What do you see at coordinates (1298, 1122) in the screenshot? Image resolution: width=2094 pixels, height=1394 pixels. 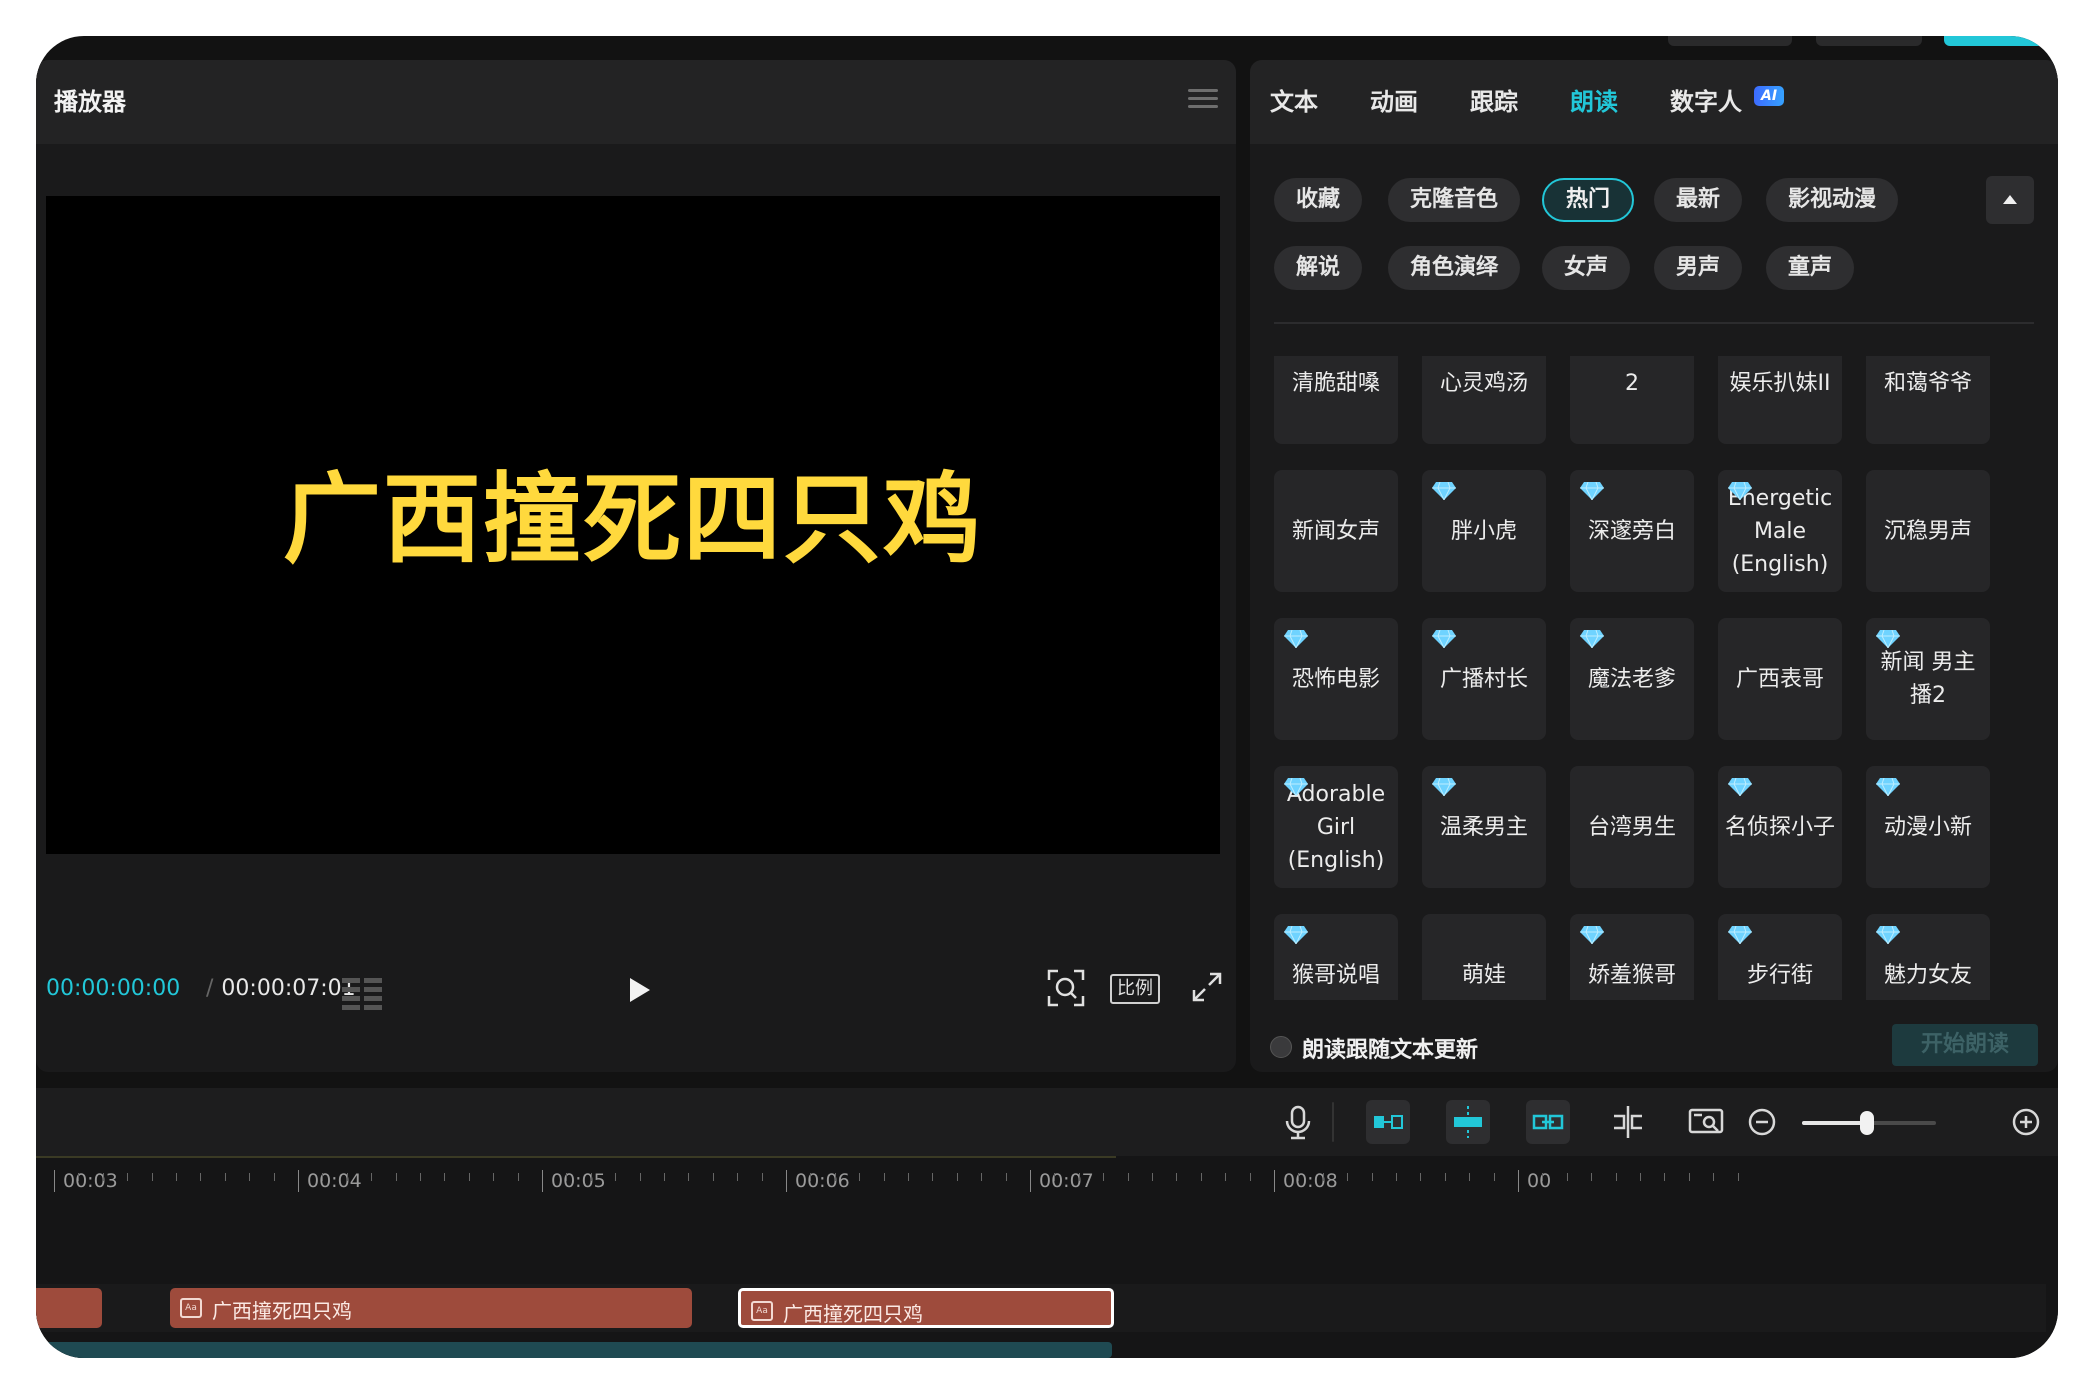 I see `microphone-icon` at bounding box center [1298, 1122].